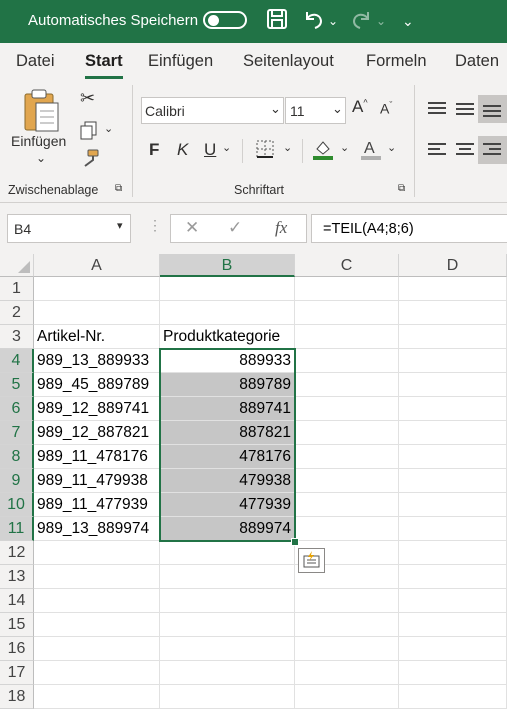  What do you see at coordinates (17, 313) in the screenshot?
I see `row-header: 2` at bounding box center [17, 313].